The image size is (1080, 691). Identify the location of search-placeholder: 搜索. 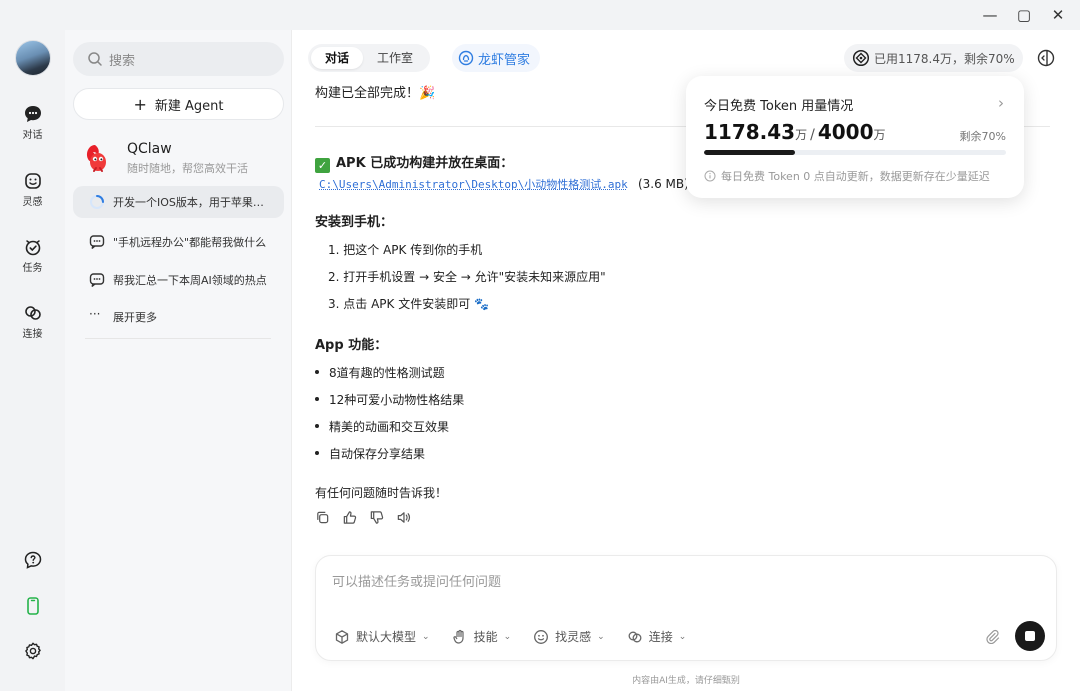
(122, 61).